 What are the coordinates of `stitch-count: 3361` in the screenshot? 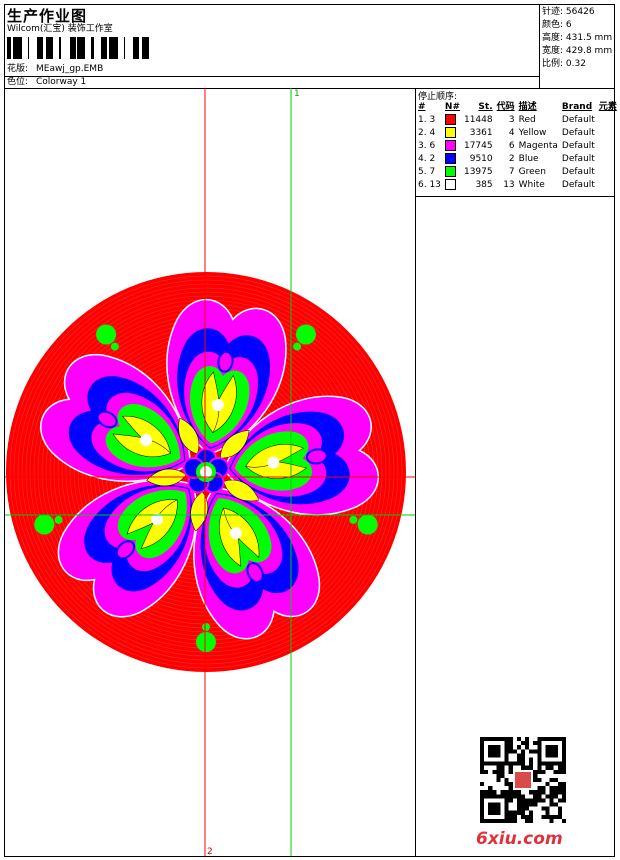 It's located at (481, 133).